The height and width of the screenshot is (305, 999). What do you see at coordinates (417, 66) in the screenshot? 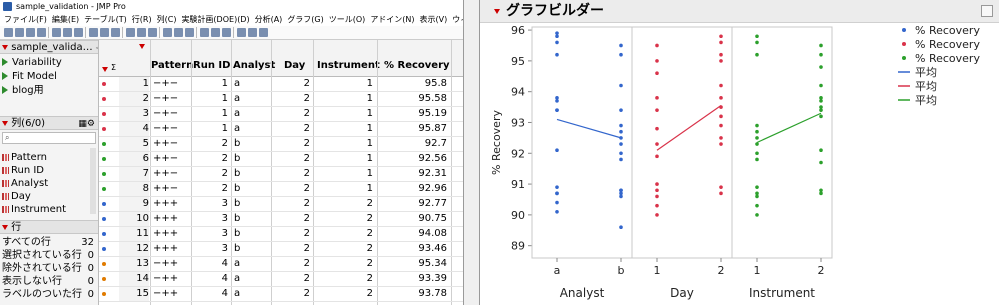
I see `header-recovery: % Recovery` at bounding box center [417, 66].